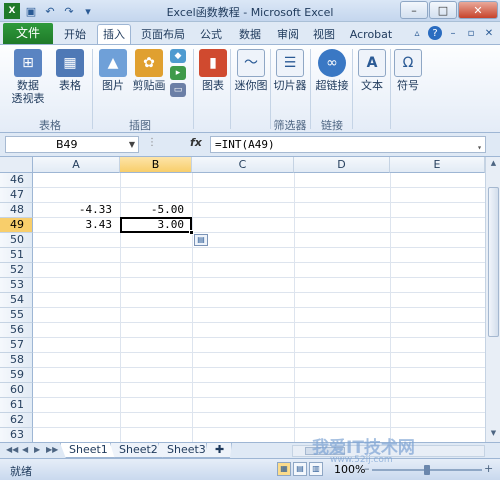 The image size is (500, 480). What do you see at coordinates (76, 210) in the screenshot?
I see `cell-a48: -4.33` at bounding box center [76, 210].